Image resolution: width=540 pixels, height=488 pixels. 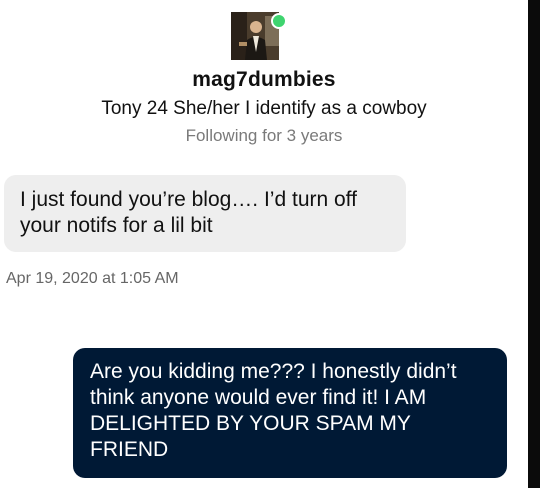 What do you see at coordinates (92, 278) in the screenshot?
I see `message-timestamp: Apr 19, 2020 at 1:05 AM` at bounding box center [92, 278].